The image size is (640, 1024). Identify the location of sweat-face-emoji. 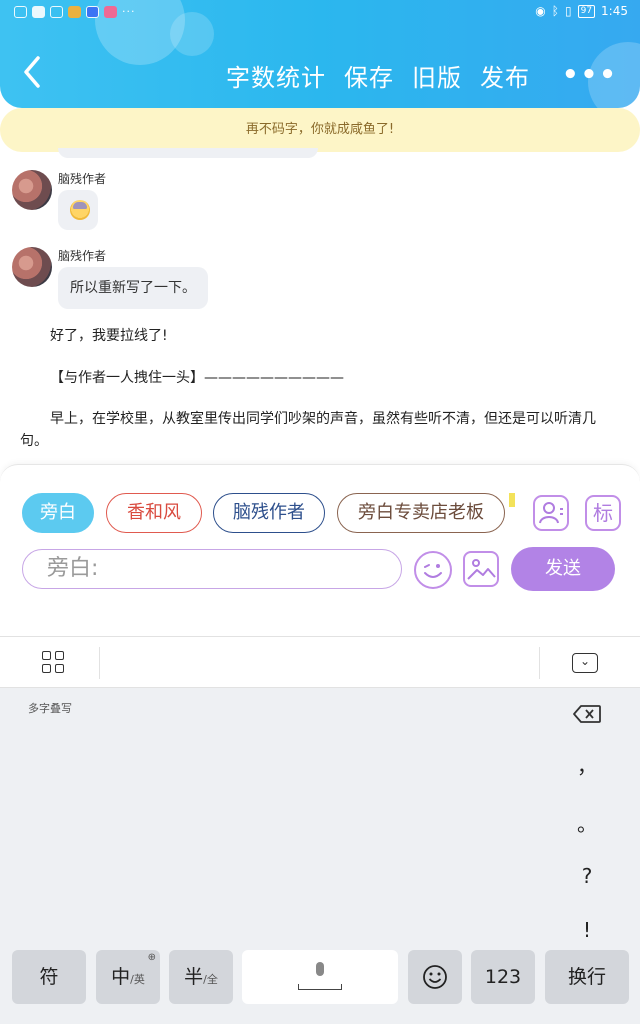
(80, 210).